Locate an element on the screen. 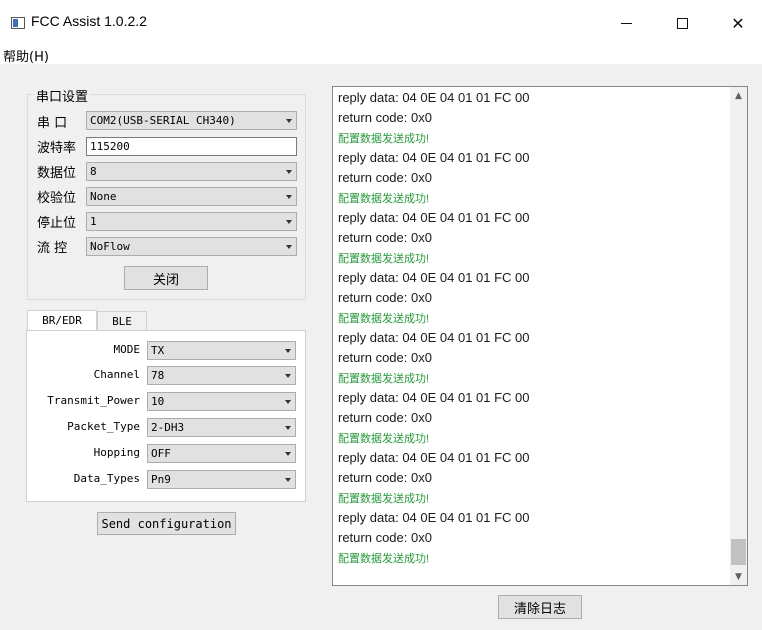 The height and width of the screenshot is (630, 762). baud-label: 波特率 is located at coordinates (57, 148).